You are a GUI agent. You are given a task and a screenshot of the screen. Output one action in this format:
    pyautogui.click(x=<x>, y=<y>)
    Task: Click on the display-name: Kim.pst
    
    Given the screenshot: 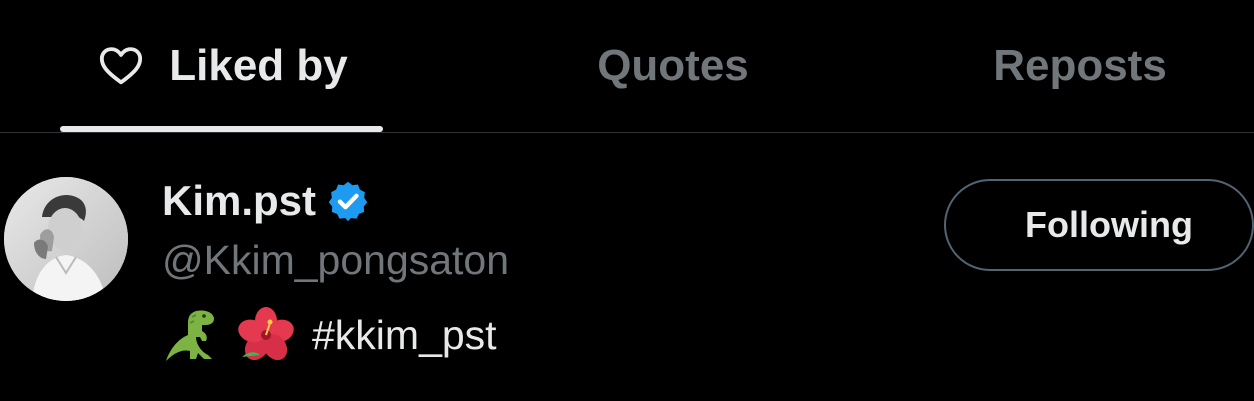 What is the action you would take?
    pyautogui.click(x=239, y=201)
    